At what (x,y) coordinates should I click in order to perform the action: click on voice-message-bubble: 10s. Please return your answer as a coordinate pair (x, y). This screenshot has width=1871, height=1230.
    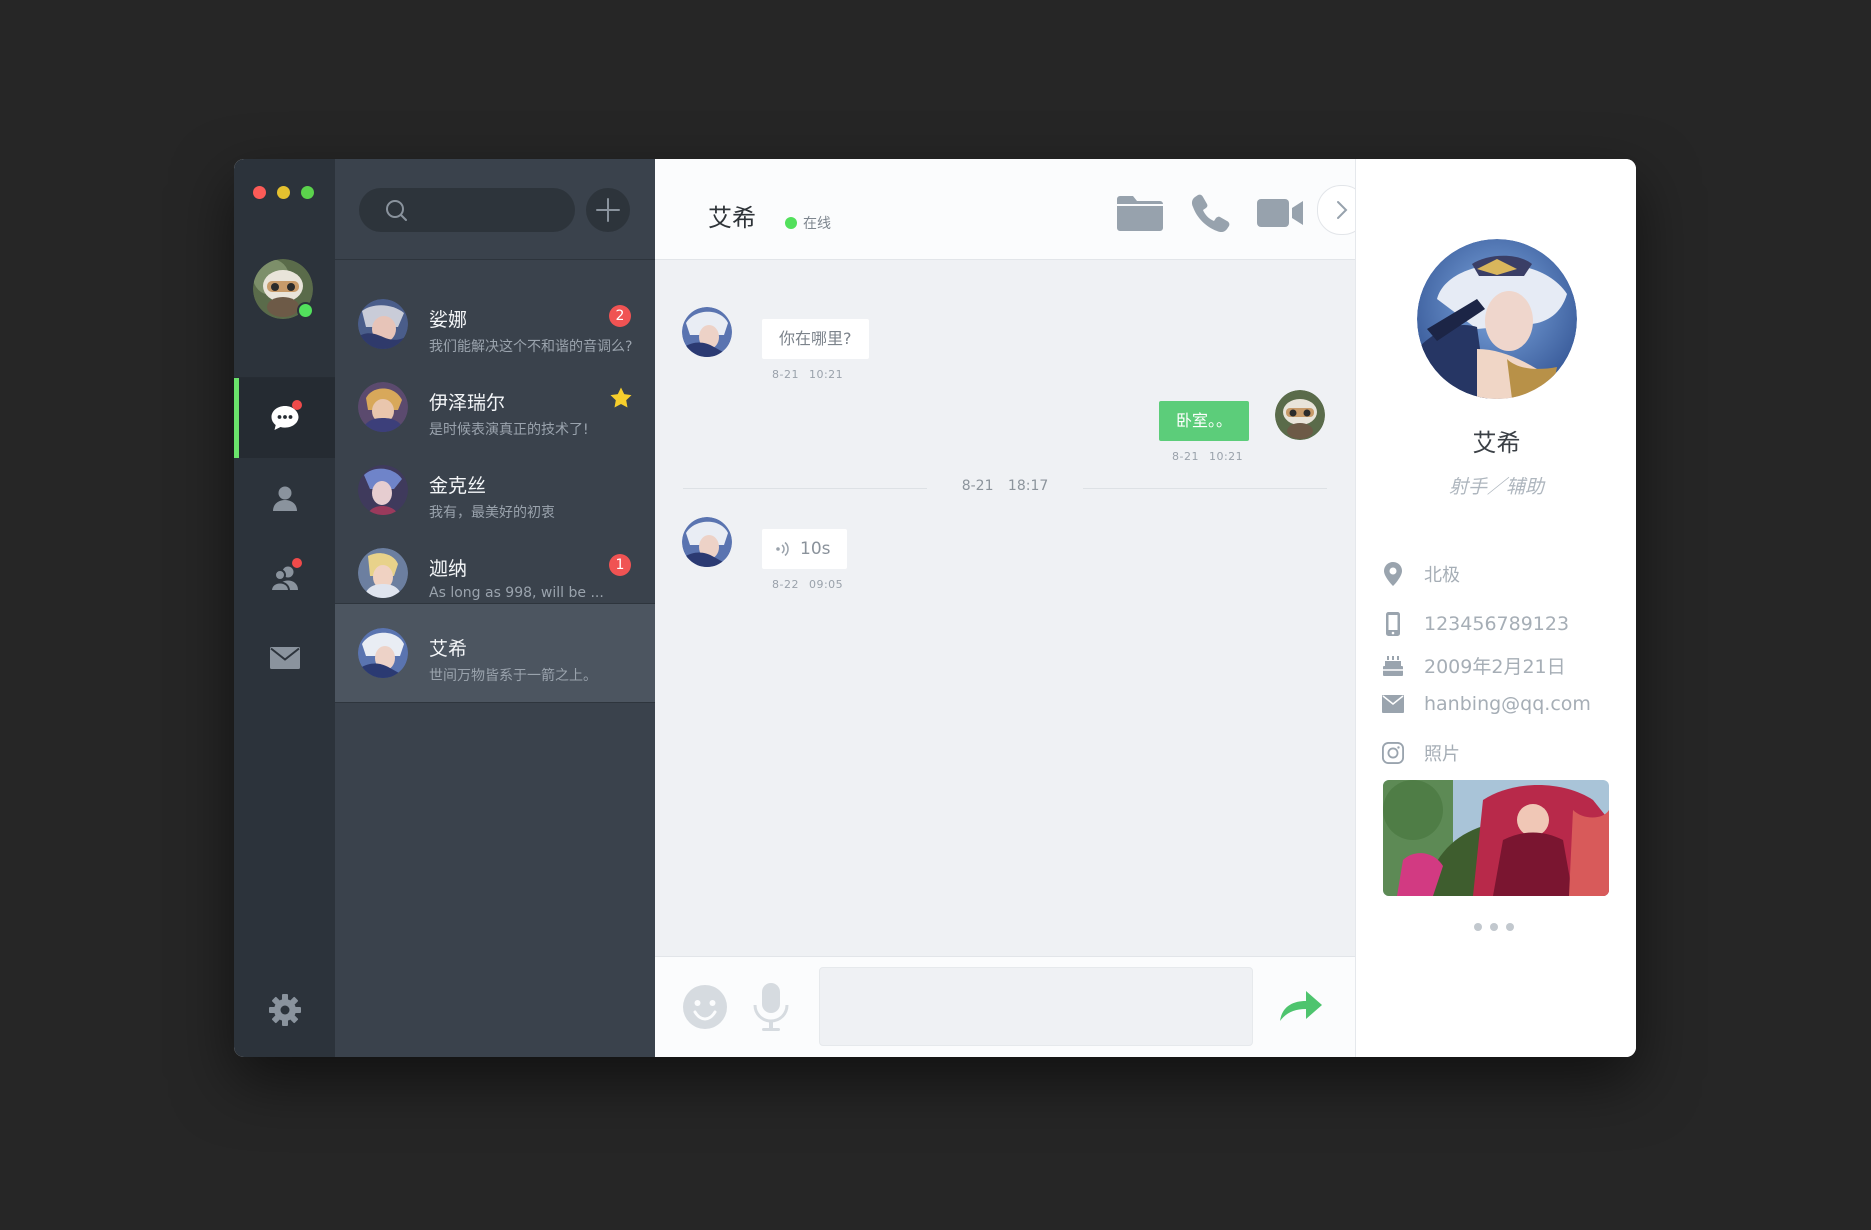
    Looking at the image, I should click on (804, 549).